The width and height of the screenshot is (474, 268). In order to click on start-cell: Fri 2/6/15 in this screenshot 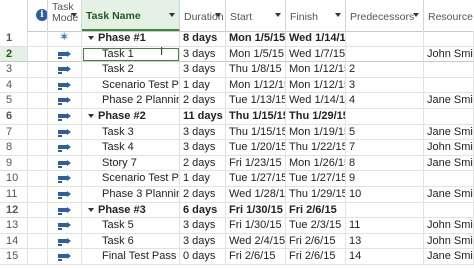, I will do `click(256, 257)`.